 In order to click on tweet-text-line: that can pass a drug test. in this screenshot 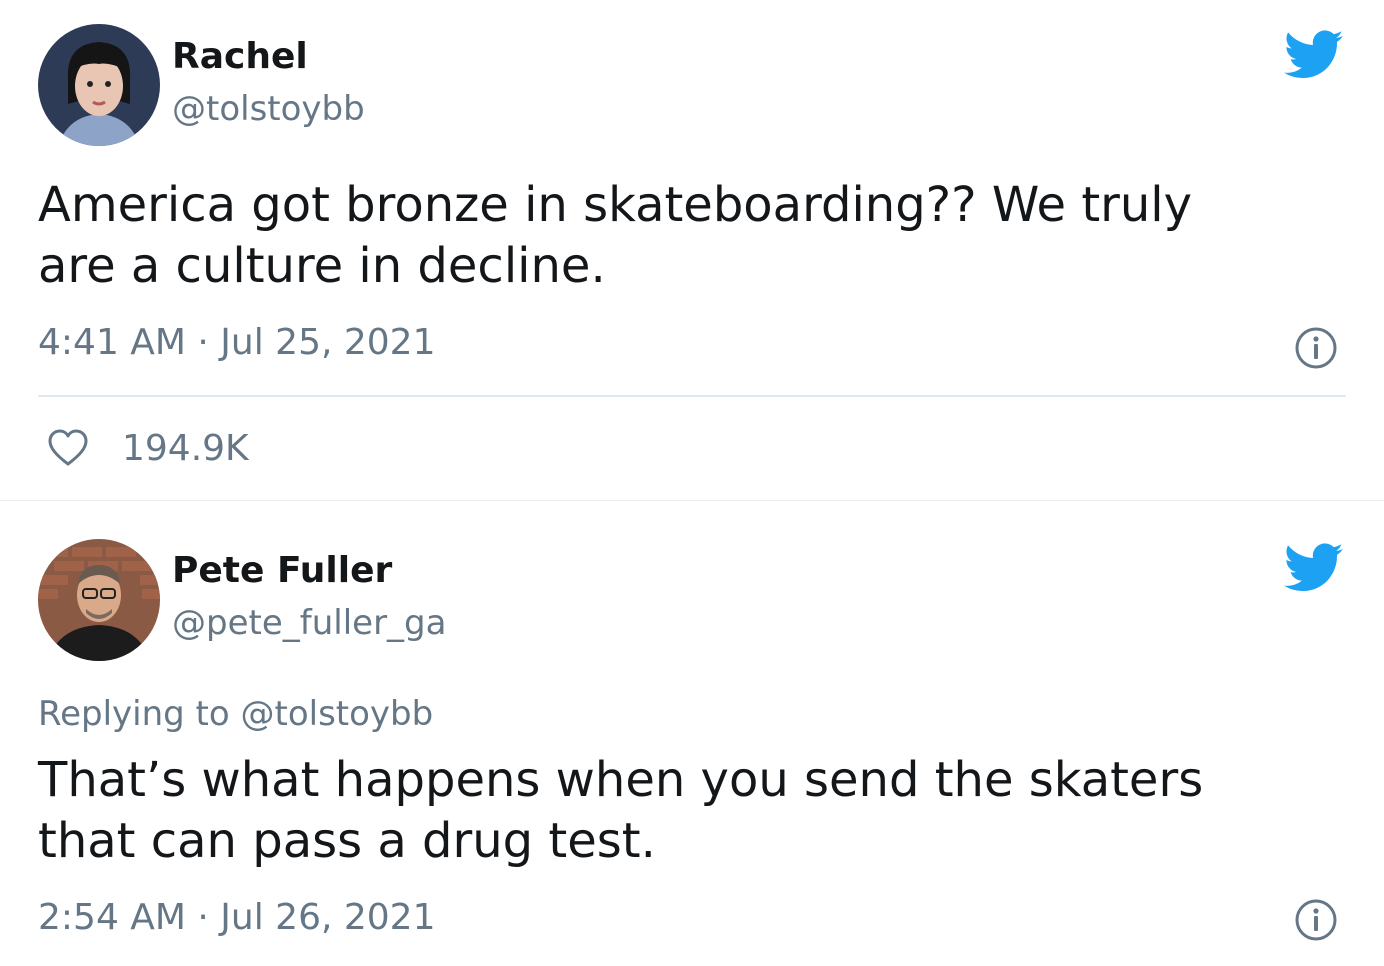, I will do `click(347, 841)`.